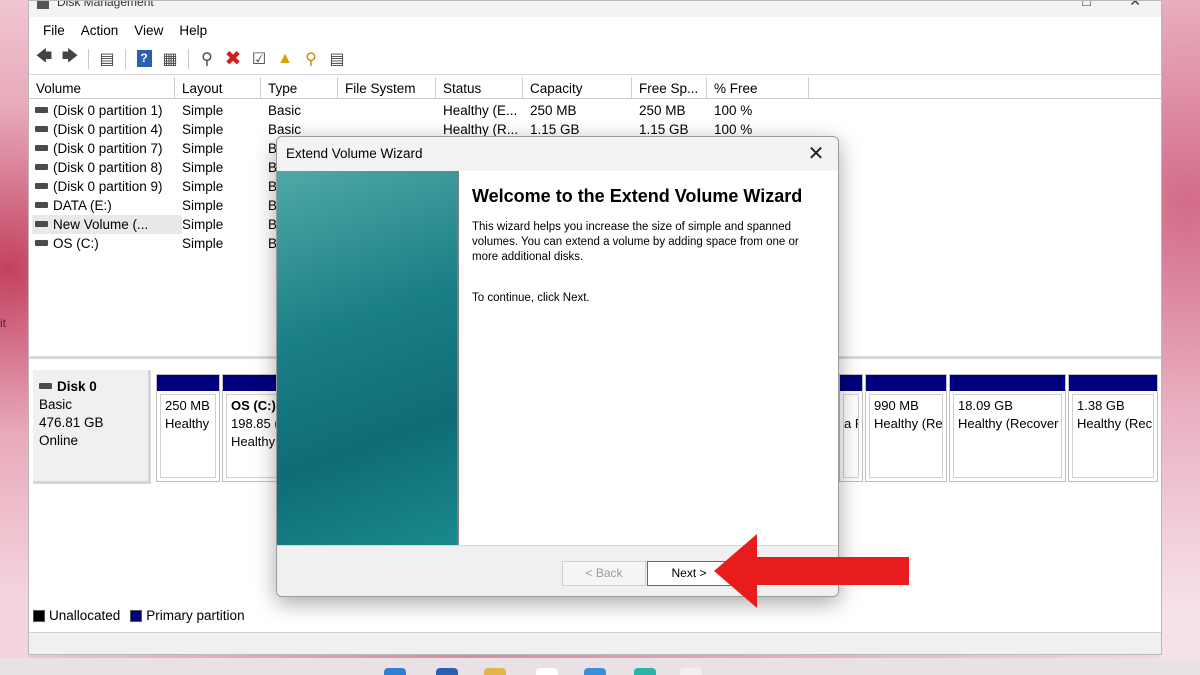  Describe the element at coordinates (102, 129) in the screenshot. I see `cell-volume: (Disk 0 partition 4)` at that location.